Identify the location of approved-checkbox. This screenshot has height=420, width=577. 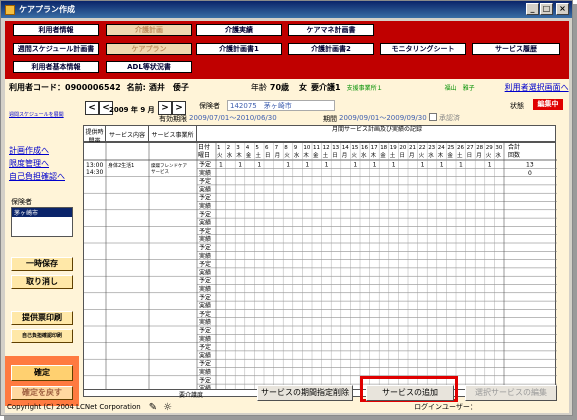
(433, 117).